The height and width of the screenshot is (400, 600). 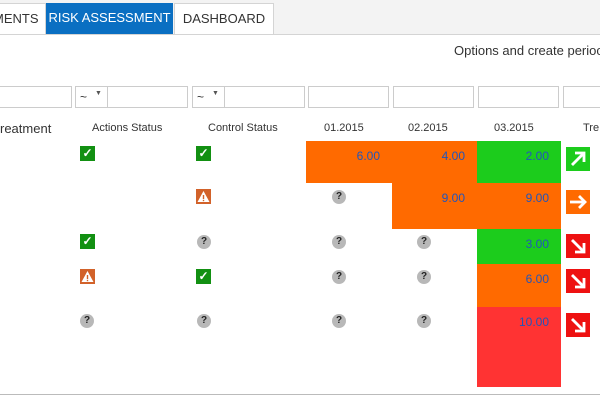 I want to click on column-header-02-2015: 02.2015, so click(x=428, y=128).